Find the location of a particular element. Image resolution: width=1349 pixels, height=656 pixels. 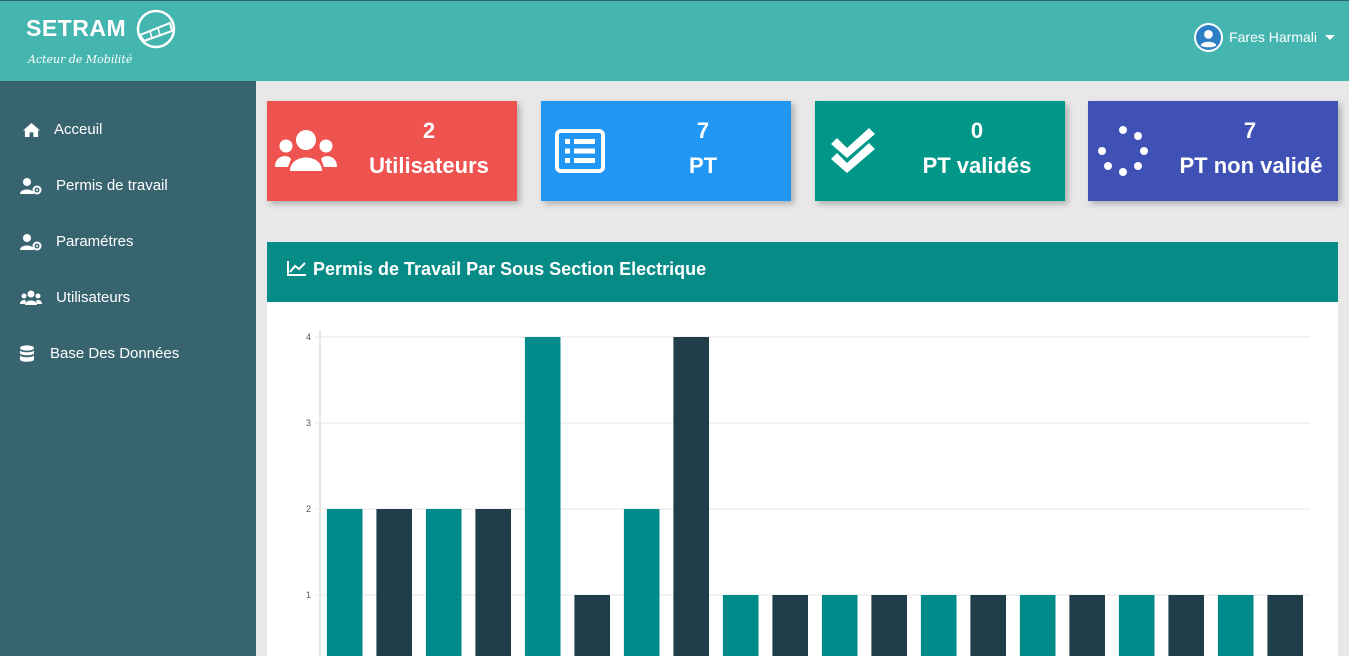

double-check-icon is located at coordinates (854, 151).